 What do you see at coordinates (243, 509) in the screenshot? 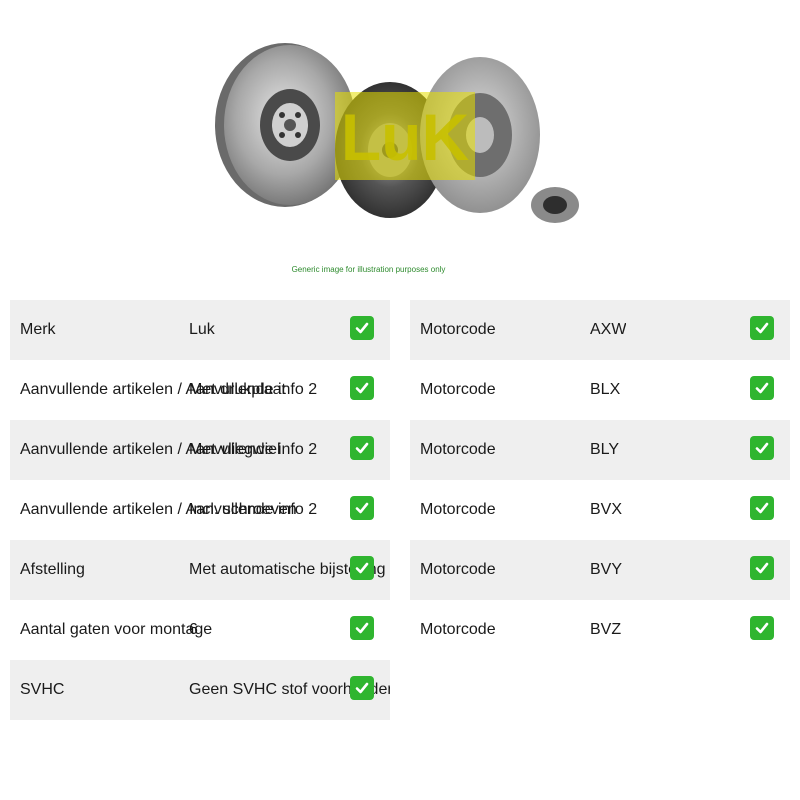
I see `spec-value: Incl. schroeven` at bounding box center [243, 509].